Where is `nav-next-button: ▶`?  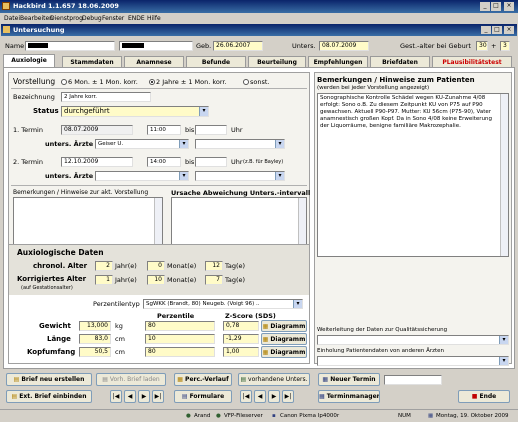 nav-next-button: ▶ is located at coordinates (144, 396).